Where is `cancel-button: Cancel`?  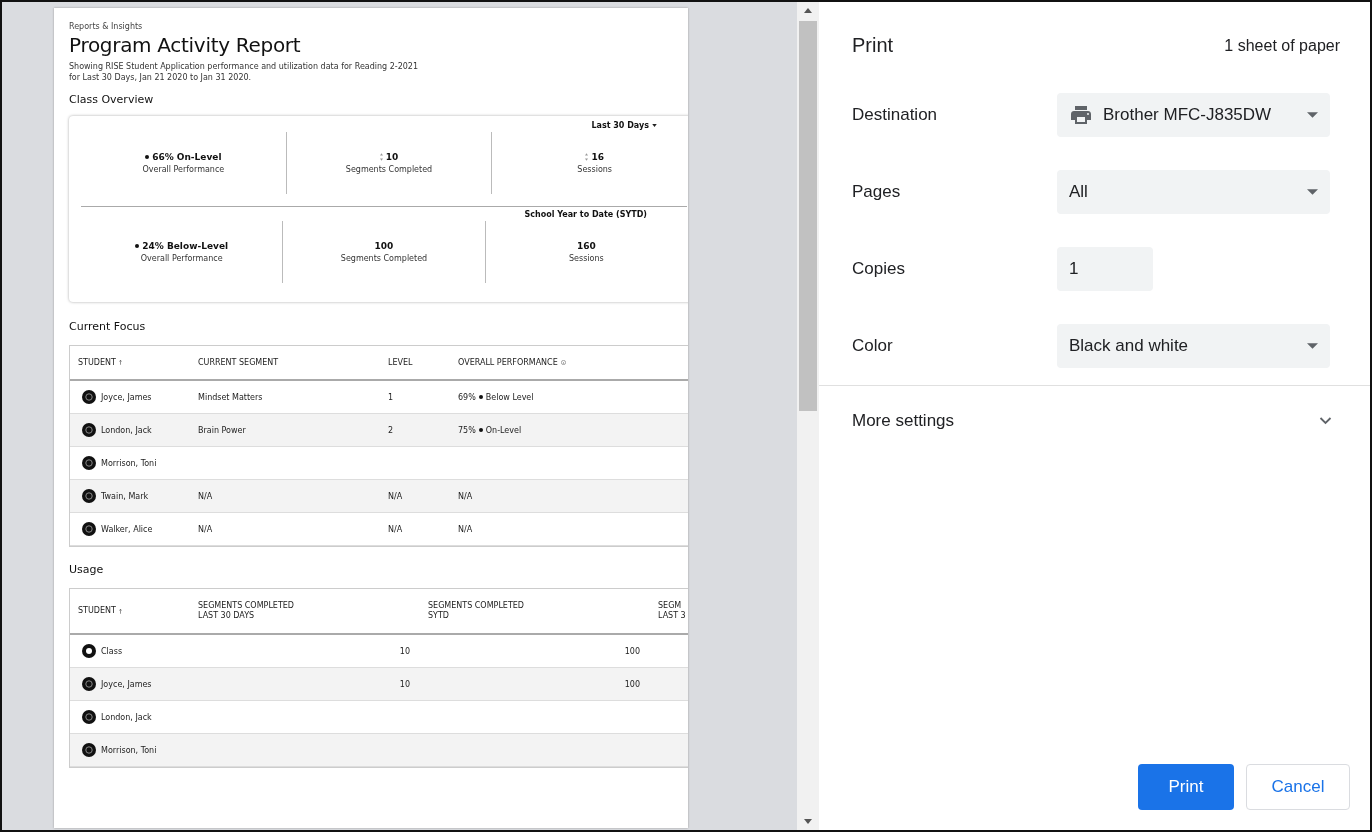
cancel-button: Cancel is located at coordinates (1298, 787).